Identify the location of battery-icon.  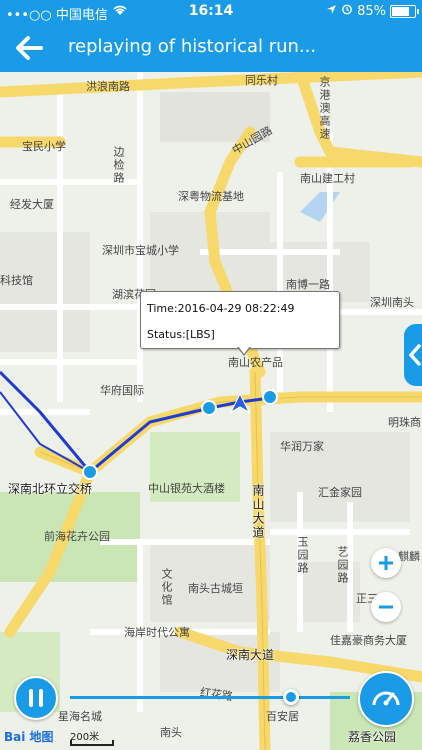
(404, 11).